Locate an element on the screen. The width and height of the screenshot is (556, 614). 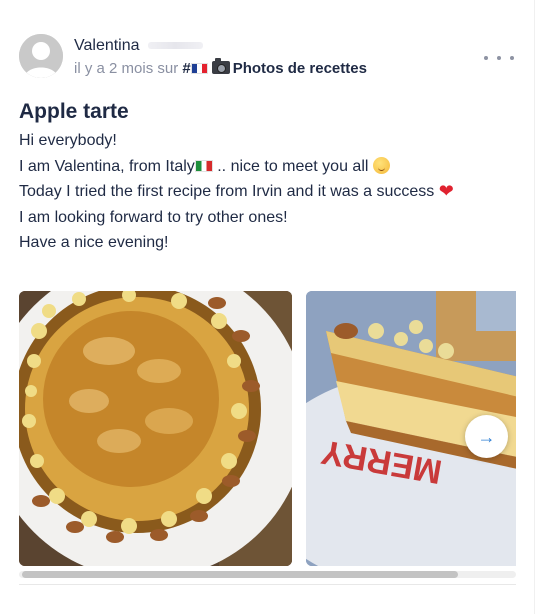
more-options-button is located at coordinates (499, 58).